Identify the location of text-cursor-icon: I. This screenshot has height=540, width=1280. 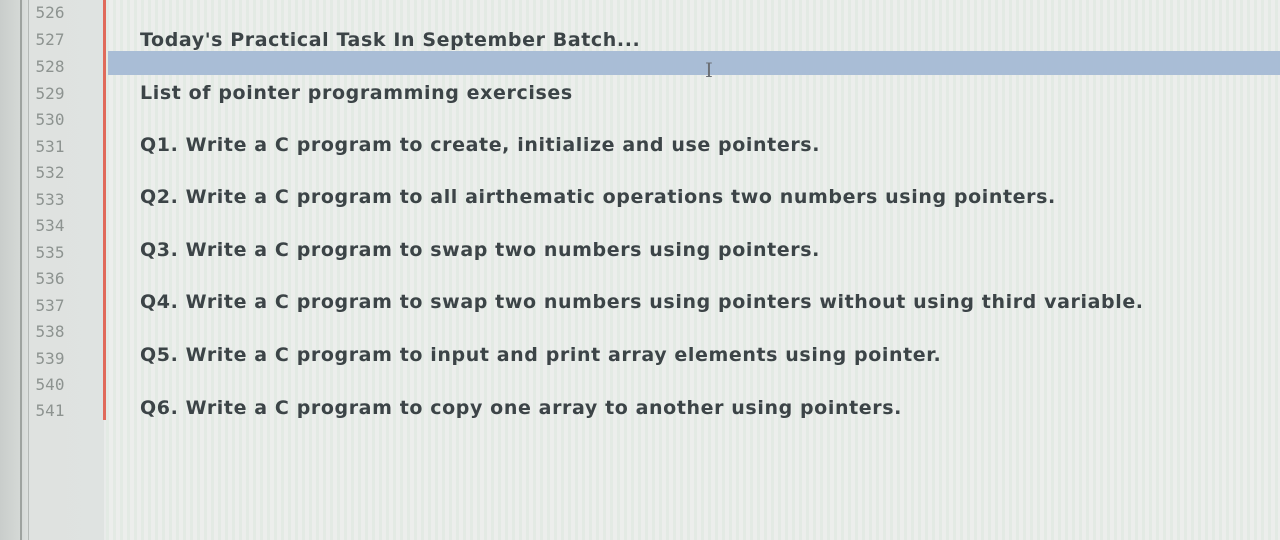
(709, 70).